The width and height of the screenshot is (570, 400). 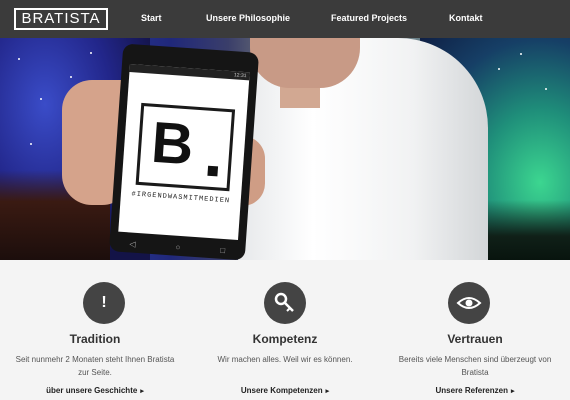 I want to click on key-icon-svg, so click(x=284, y=302).